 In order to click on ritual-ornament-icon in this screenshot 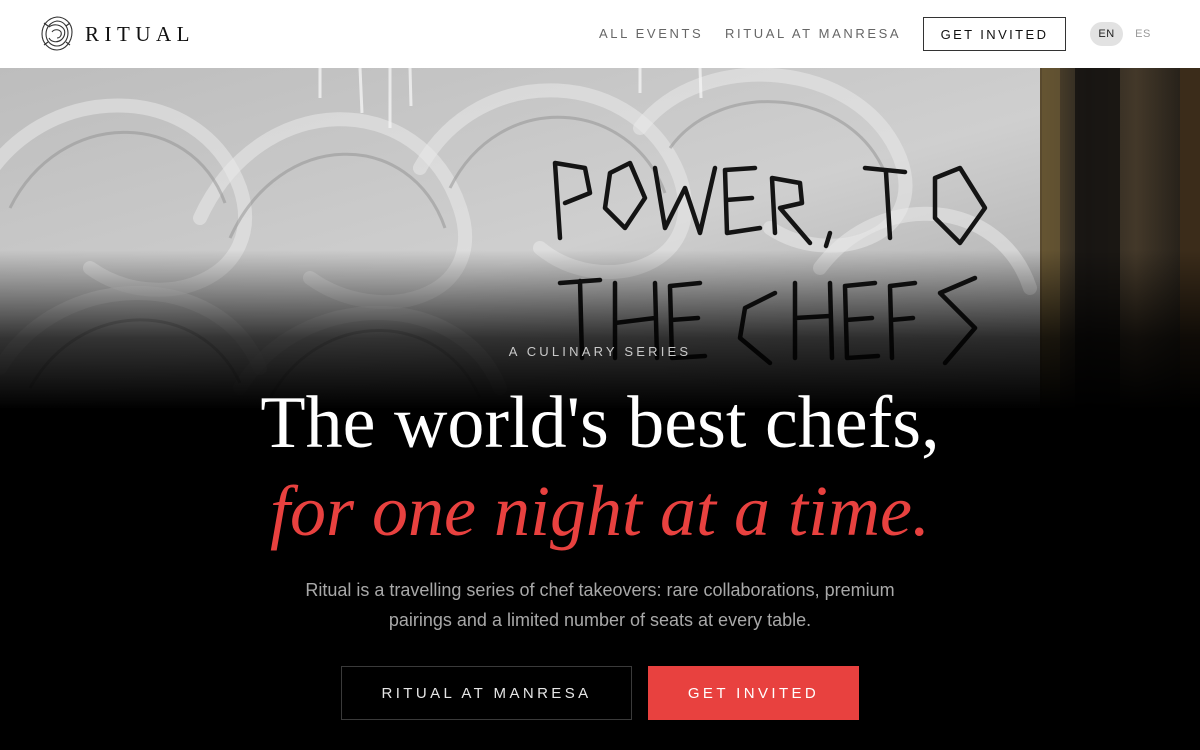, I will do `click(57, 33)`.